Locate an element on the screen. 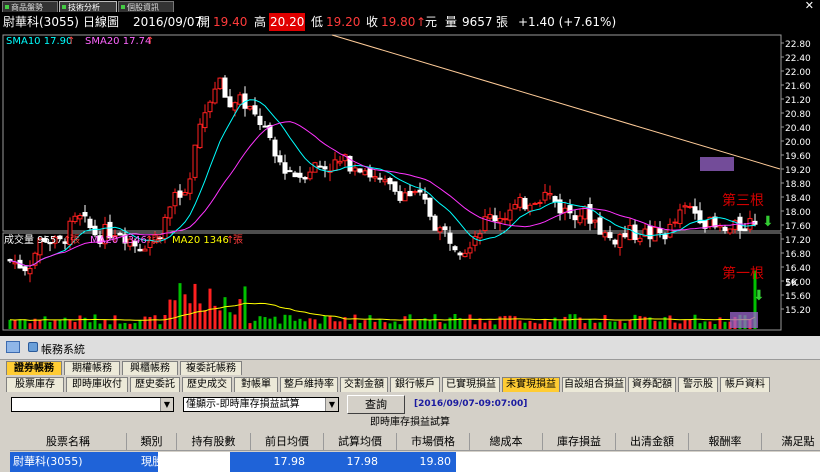 Image resolution: width=820 pixels, height=472 pixels. column-header: 類別 is located at coordinates (152, 442).